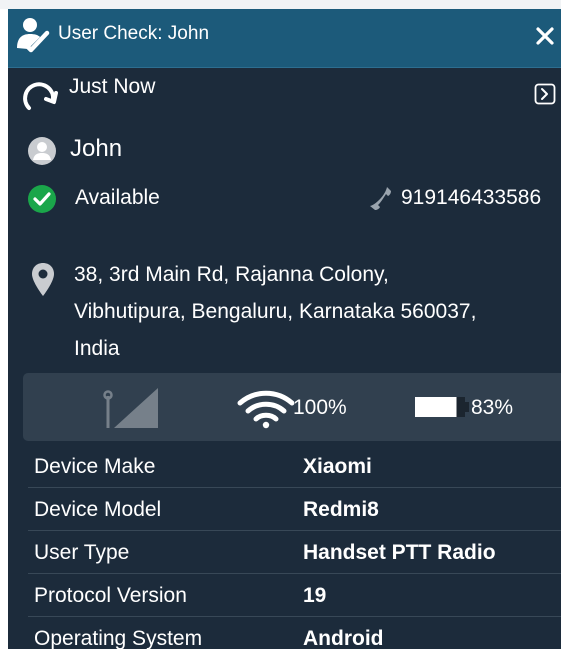 This screenshot has width=561, height=649. What do you see at coordinates (96, 148) in the screenshot?
I see `user-name: John` at bounding box center [96, 148].